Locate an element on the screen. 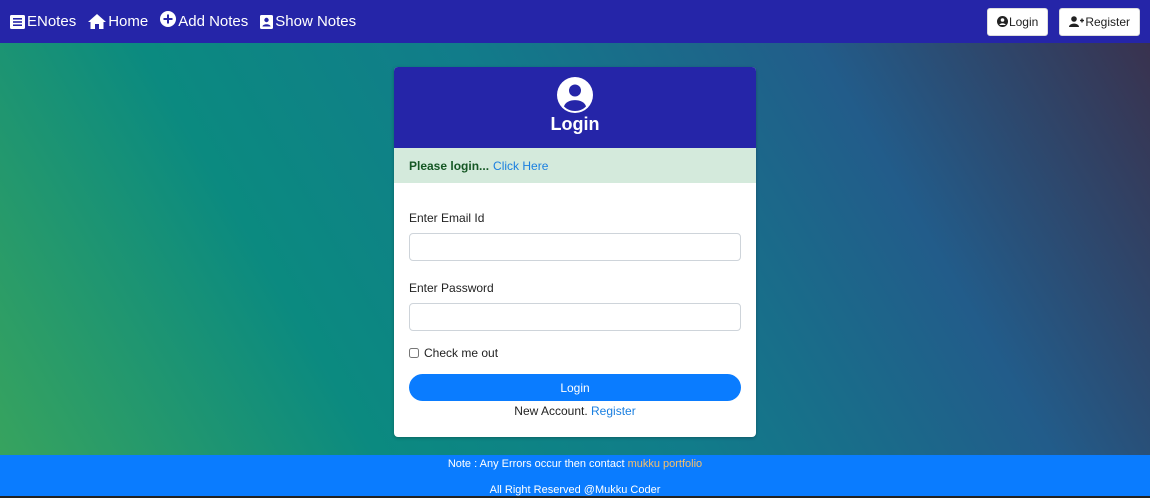 Image resolution: width=1150 pixels, height=498 pixels. nav-brand-label: ENotes is located at coordinates (52, 21).